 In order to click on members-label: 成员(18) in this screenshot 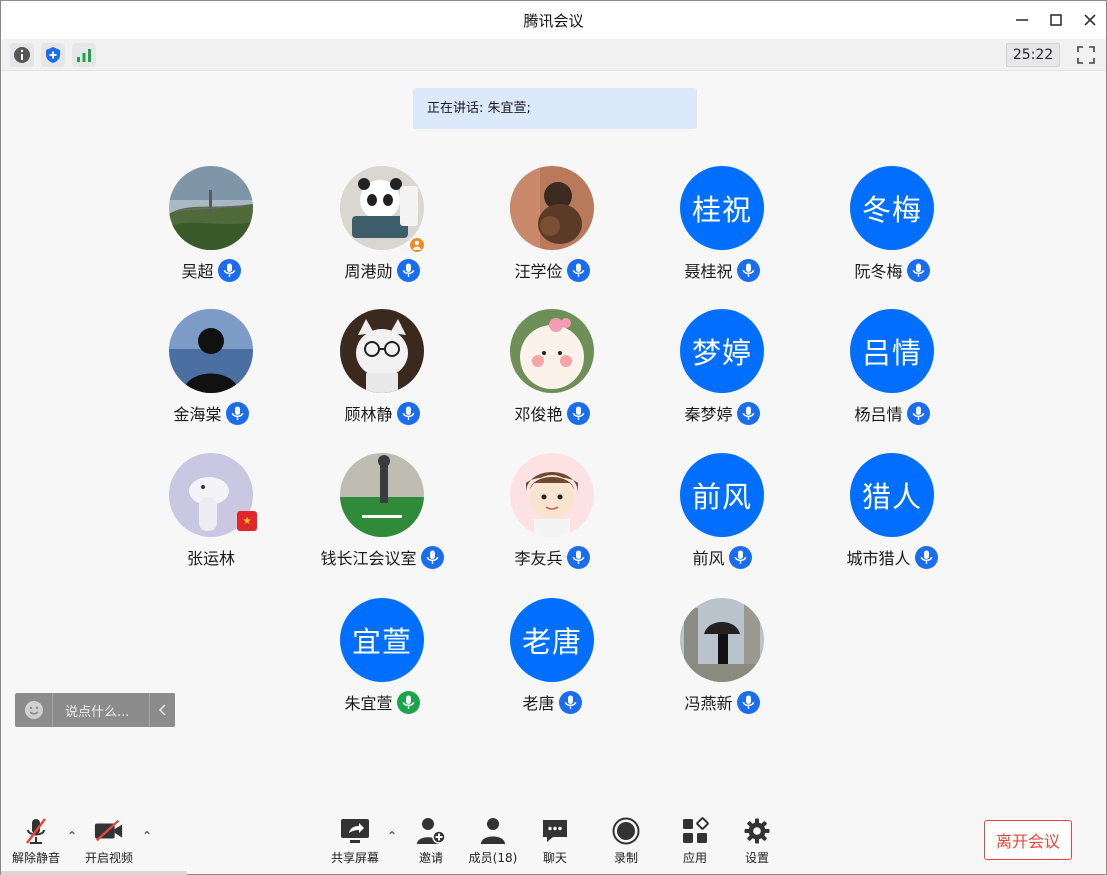, I will do `click(493, 858)`.